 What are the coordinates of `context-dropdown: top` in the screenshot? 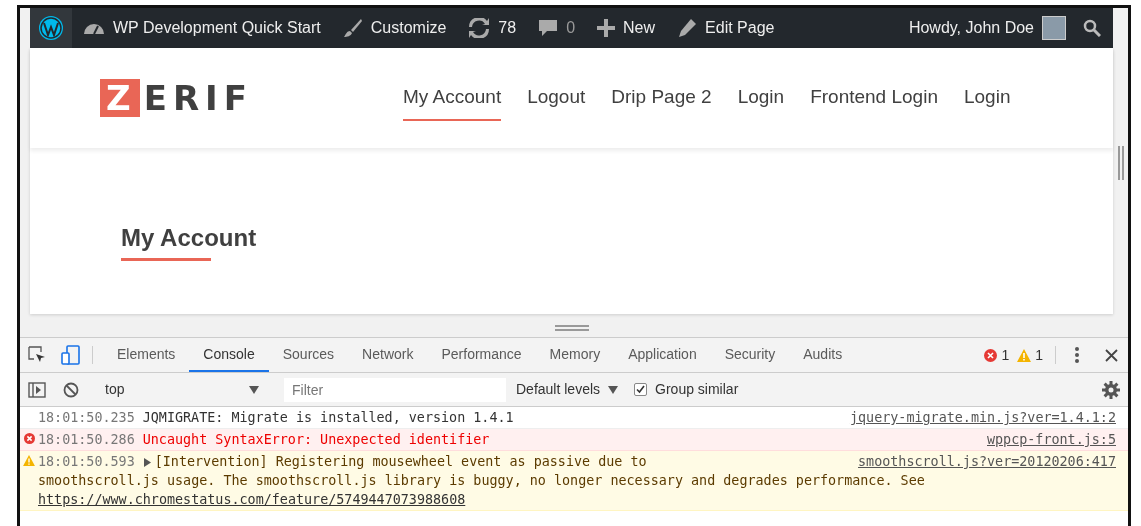 It's located at (182, 389).